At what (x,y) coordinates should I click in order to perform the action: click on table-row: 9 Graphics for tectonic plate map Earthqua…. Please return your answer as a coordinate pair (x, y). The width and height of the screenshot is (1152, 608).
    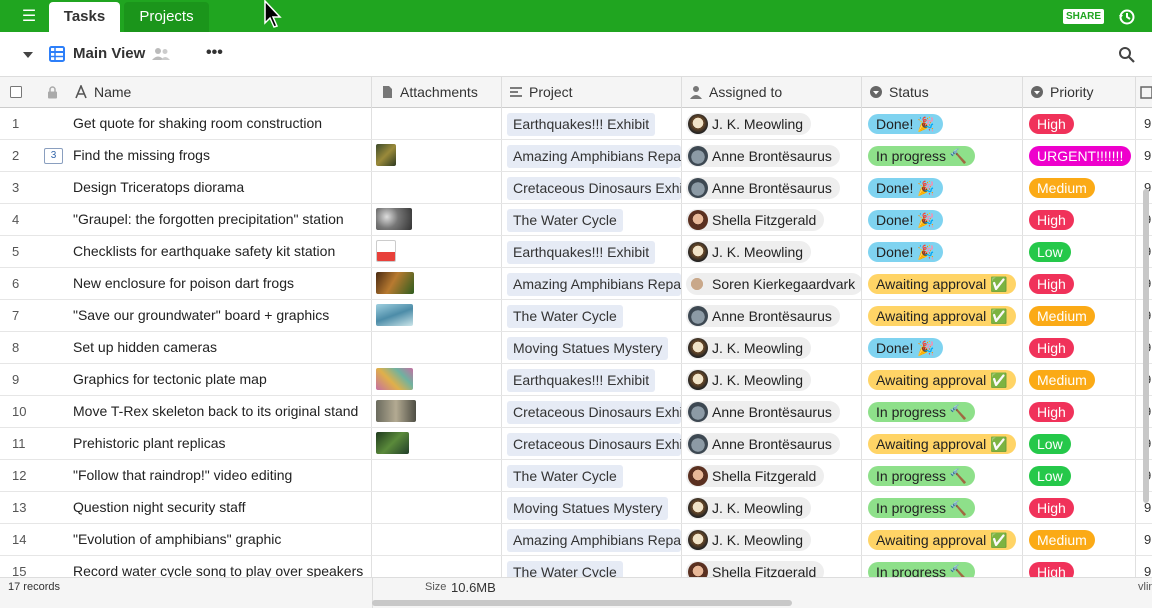
    Looking at the image, I should click on (576, 380).